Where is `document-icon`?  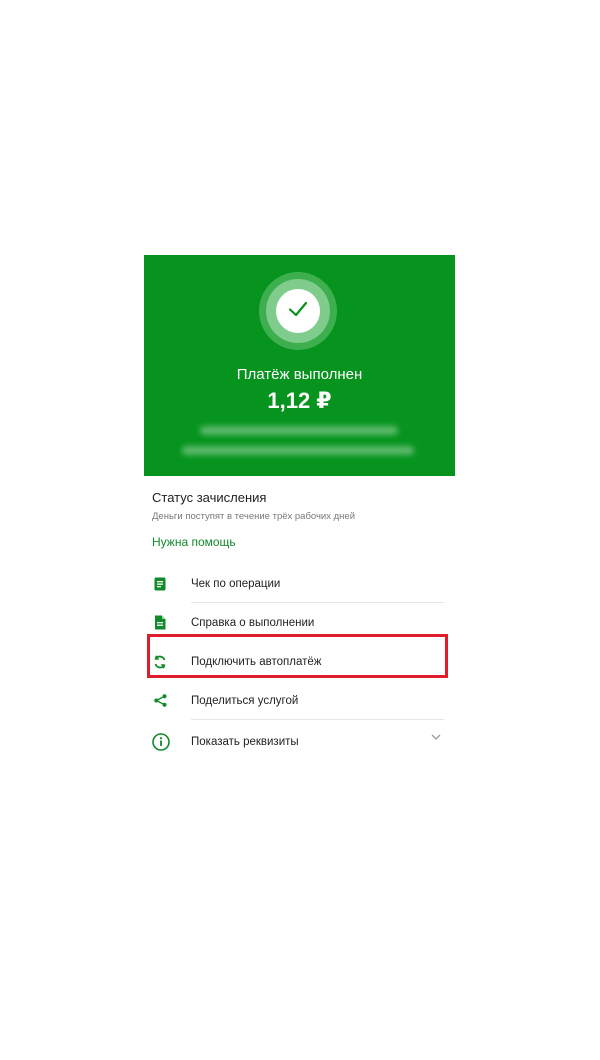
document-icon is located at coordinates (160, 623).